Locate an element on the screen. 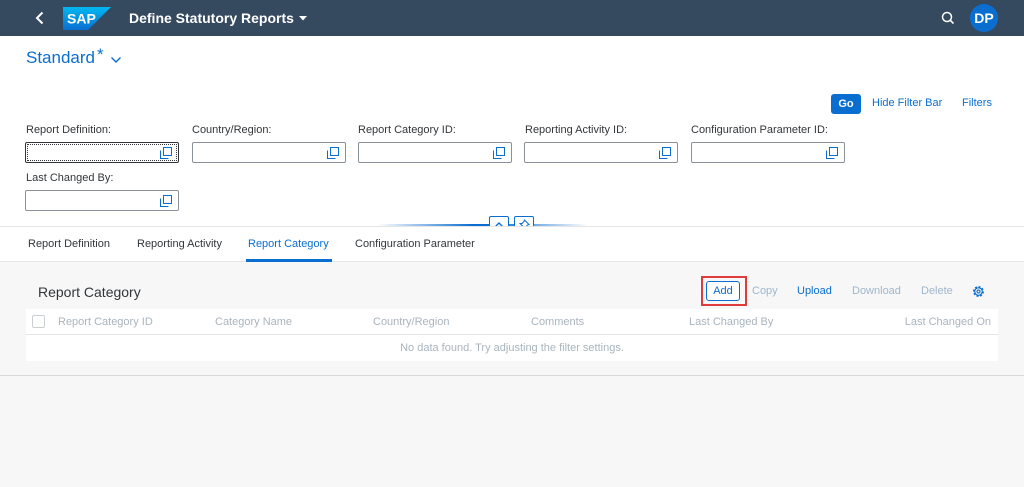  sap-logo-text: SAP is located at coordinates (81, 19).